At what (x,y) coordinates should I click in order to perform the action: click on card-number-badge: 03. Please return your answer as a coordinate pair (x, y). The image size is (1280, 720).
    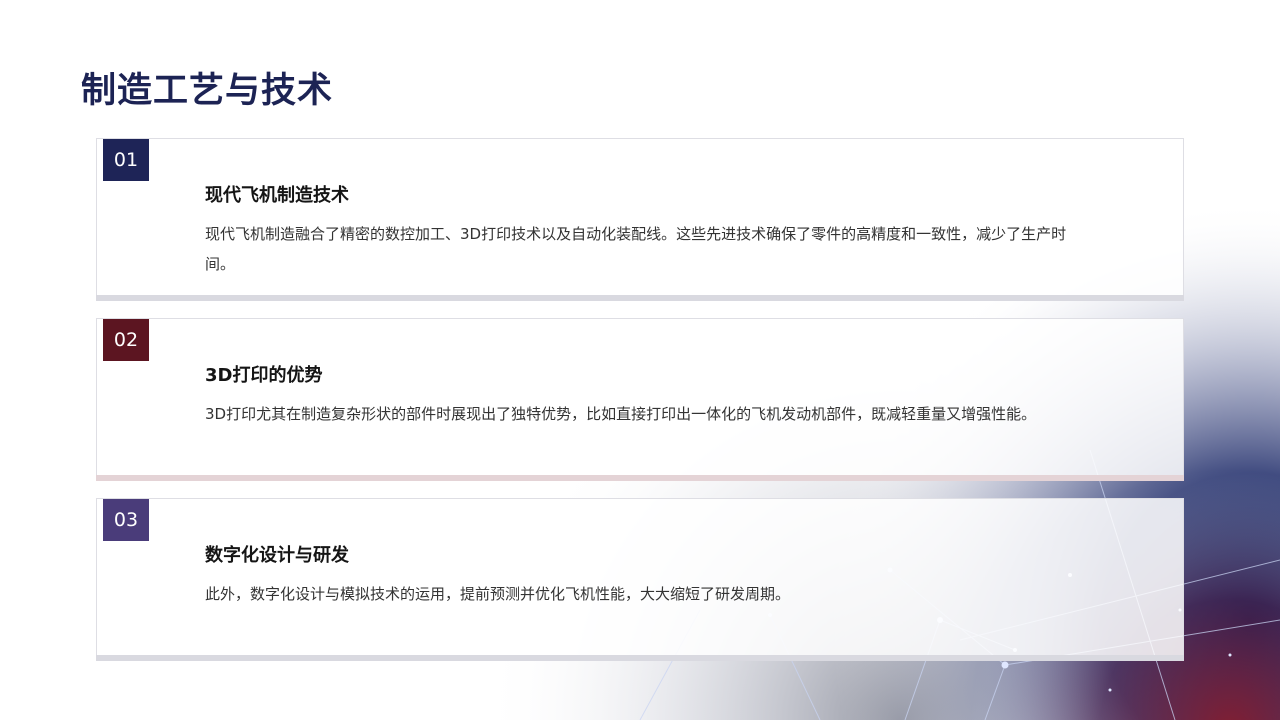
    Looking at the image, I should click on (126, 520).